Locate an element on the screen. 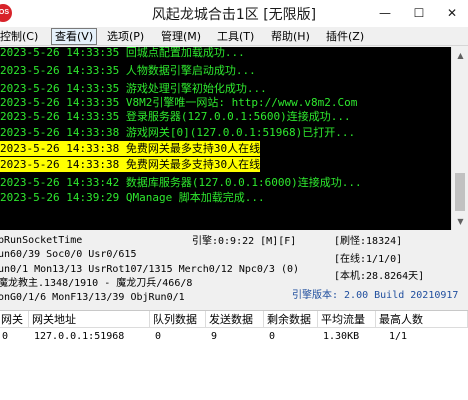  menu-plugins: 插件(Z) is located at coordinates (345, 36).